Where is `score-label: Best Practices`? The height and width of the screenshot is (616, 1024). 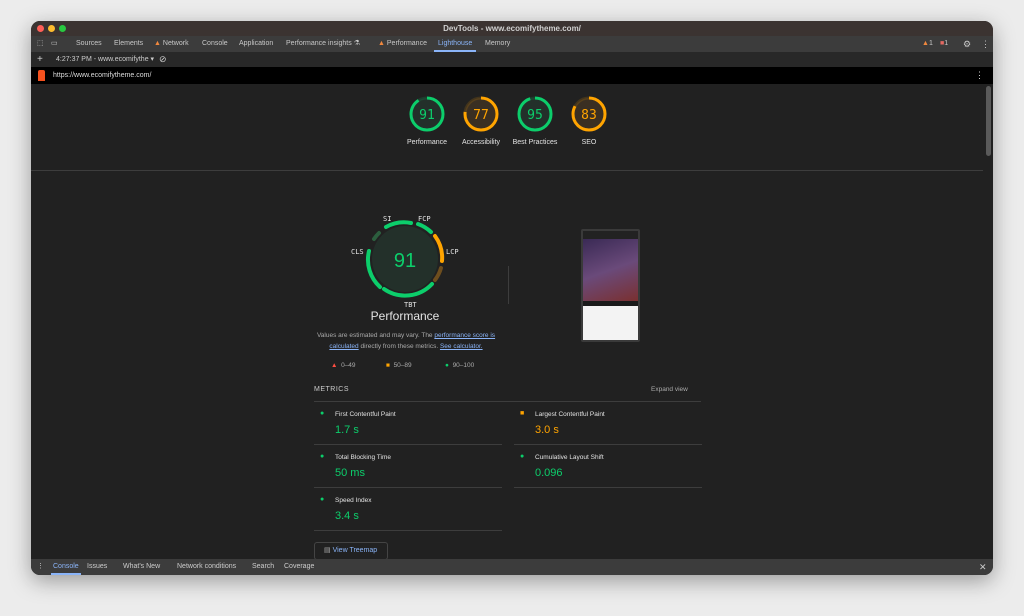 score-label: Best Practices is located at coordinates (535, 142).